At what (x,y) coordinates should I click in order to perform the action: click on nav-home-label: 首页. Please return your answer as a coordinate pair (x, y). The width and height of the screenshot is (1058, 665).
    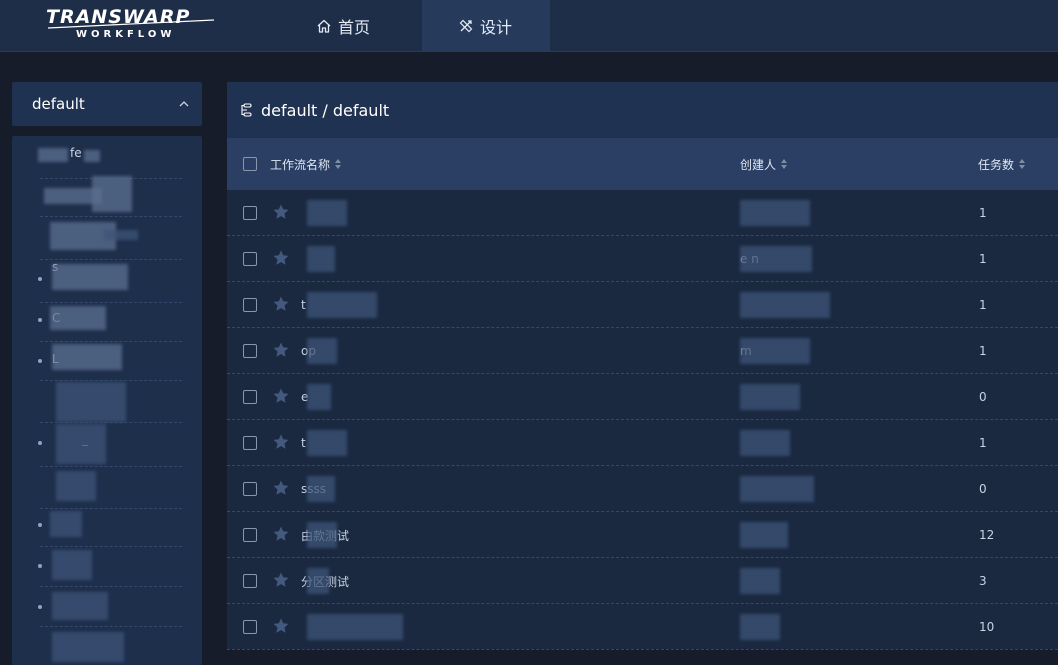
    Looking at the image, I should click on (354, 27).